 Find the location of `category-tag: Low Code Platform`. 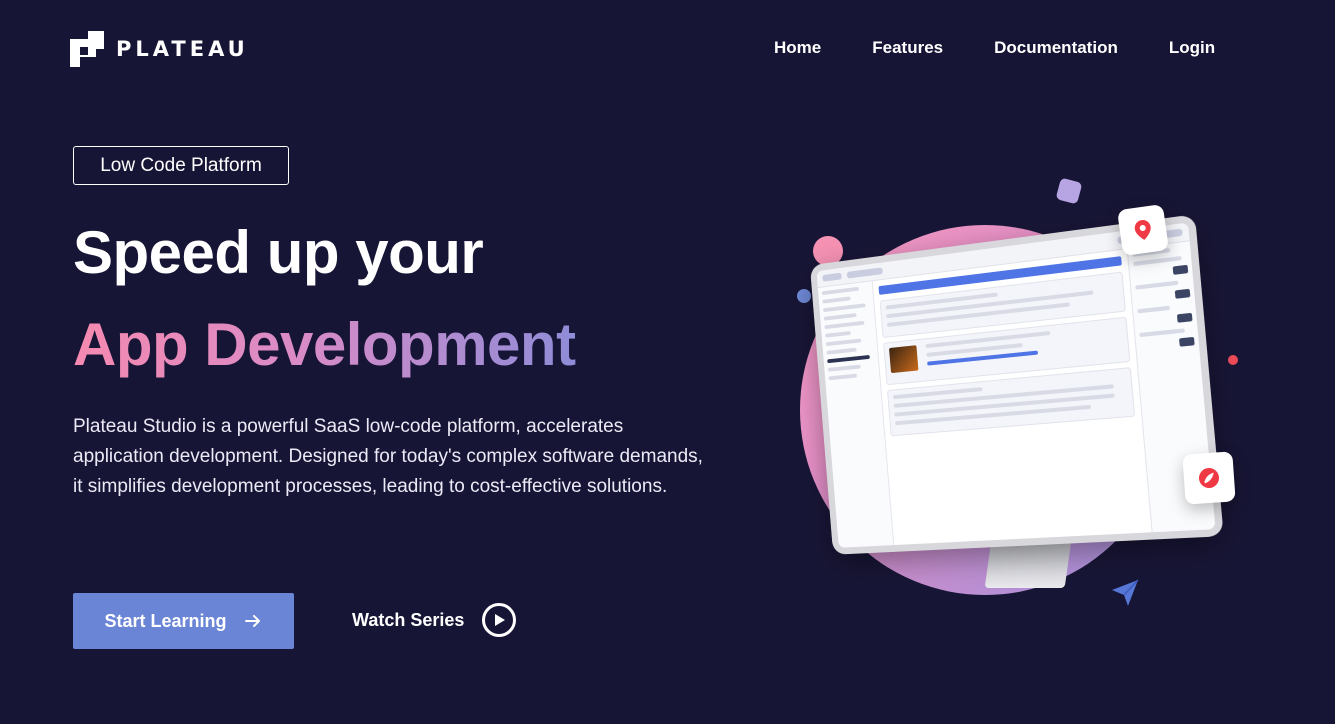

category-tag: Low Code Platform is located at coordinates (181, 165).